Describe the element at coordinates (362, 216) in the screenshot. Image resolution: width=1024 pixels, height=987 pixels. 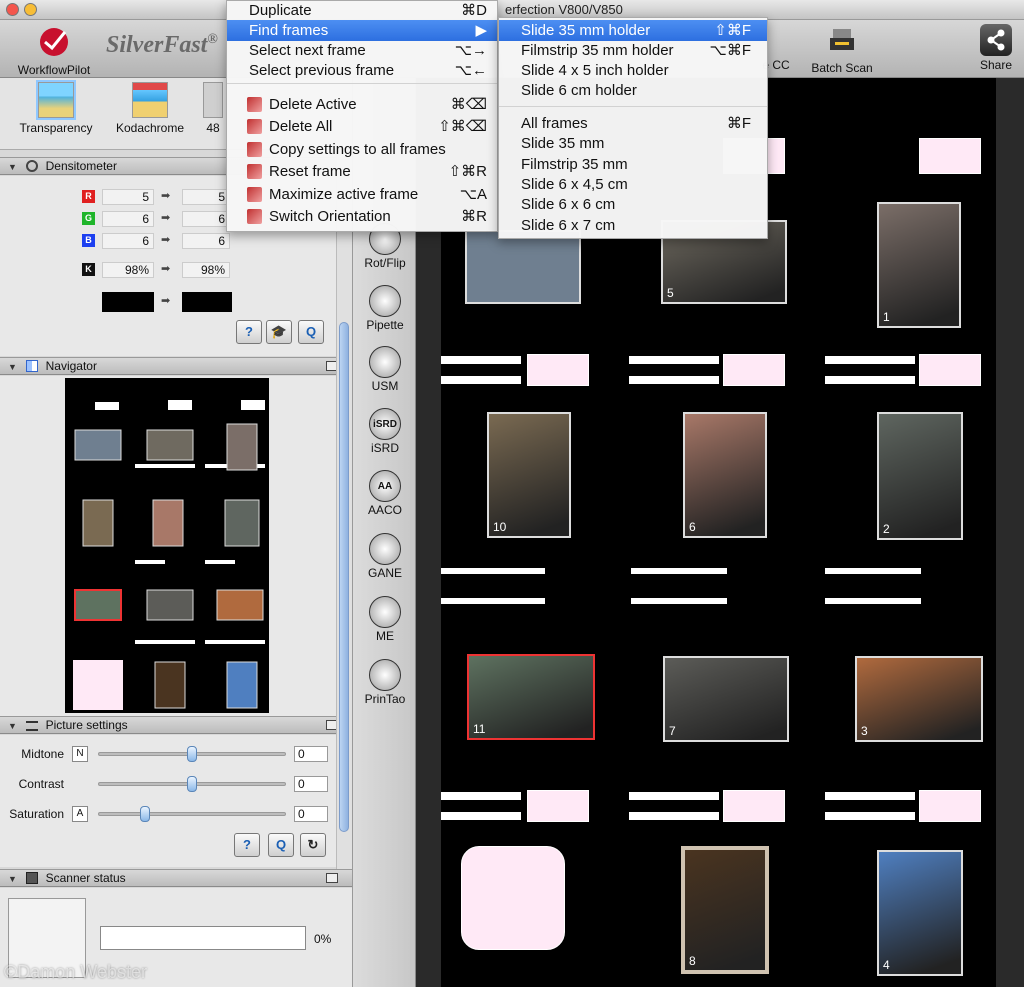
I see `menu-item-switch-orientation: Switch Orientation ⌘R` at that location.